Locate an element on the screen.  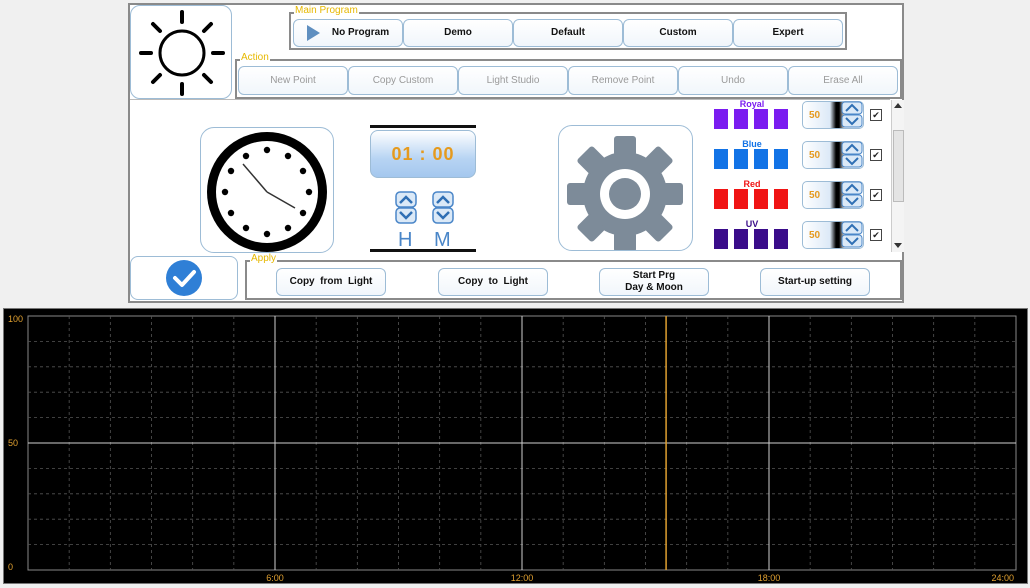
time-bottom-bar is located at coordinates (423, 250).